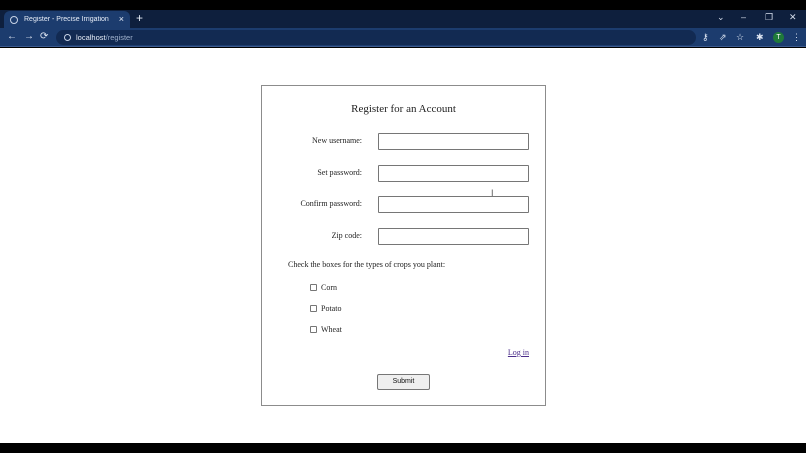 This screenshot has height=453, width=806. What do you see at coordinates (339, 172) in the screenshot?
I see `password-label: Set password:` at bounding box center [339, 172].